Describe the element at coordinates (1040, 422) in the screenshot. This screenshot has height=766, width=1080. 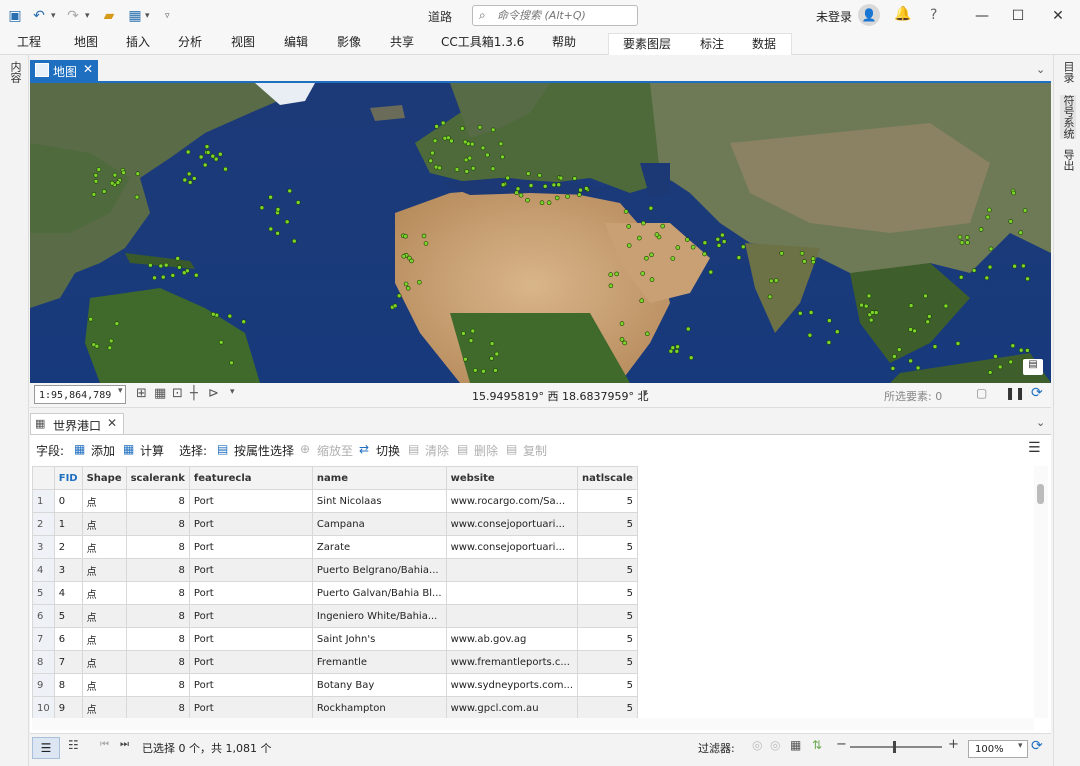
I see `chevron-down-icon: ⌄` at that location.